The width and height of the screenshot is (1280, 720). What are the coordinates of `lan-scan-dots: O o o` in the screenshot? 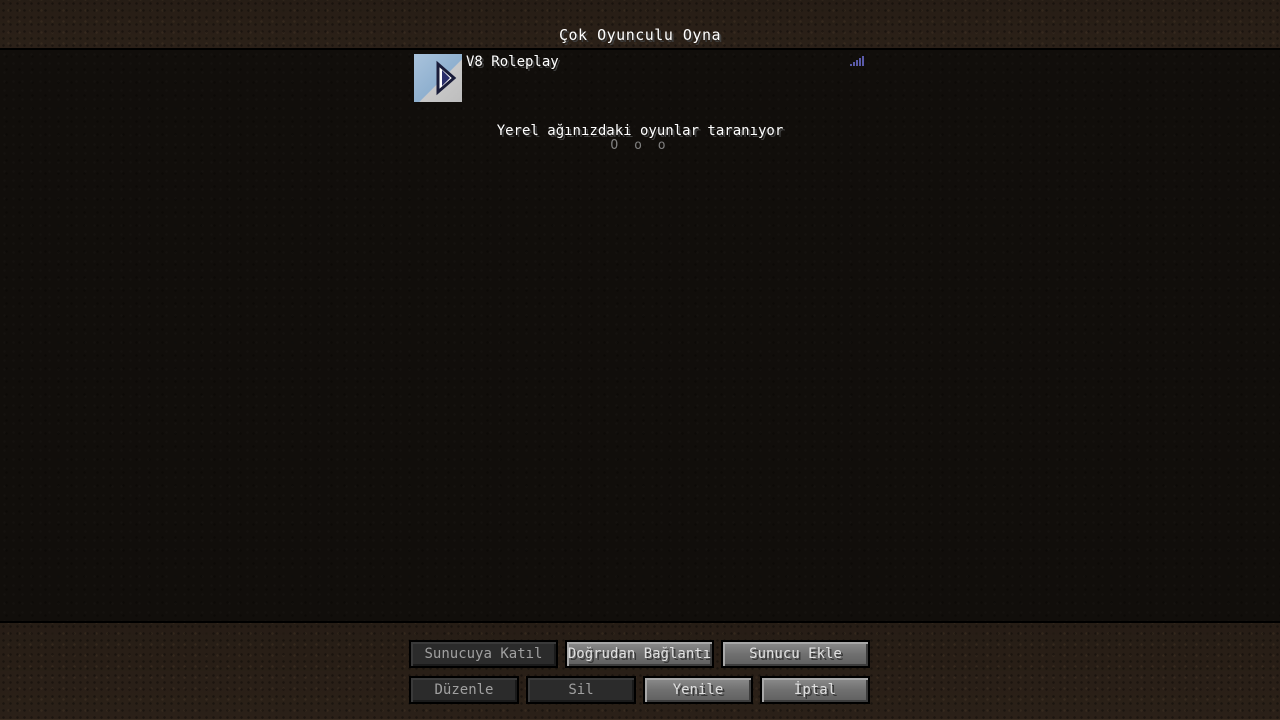 It's located at (640, 145).